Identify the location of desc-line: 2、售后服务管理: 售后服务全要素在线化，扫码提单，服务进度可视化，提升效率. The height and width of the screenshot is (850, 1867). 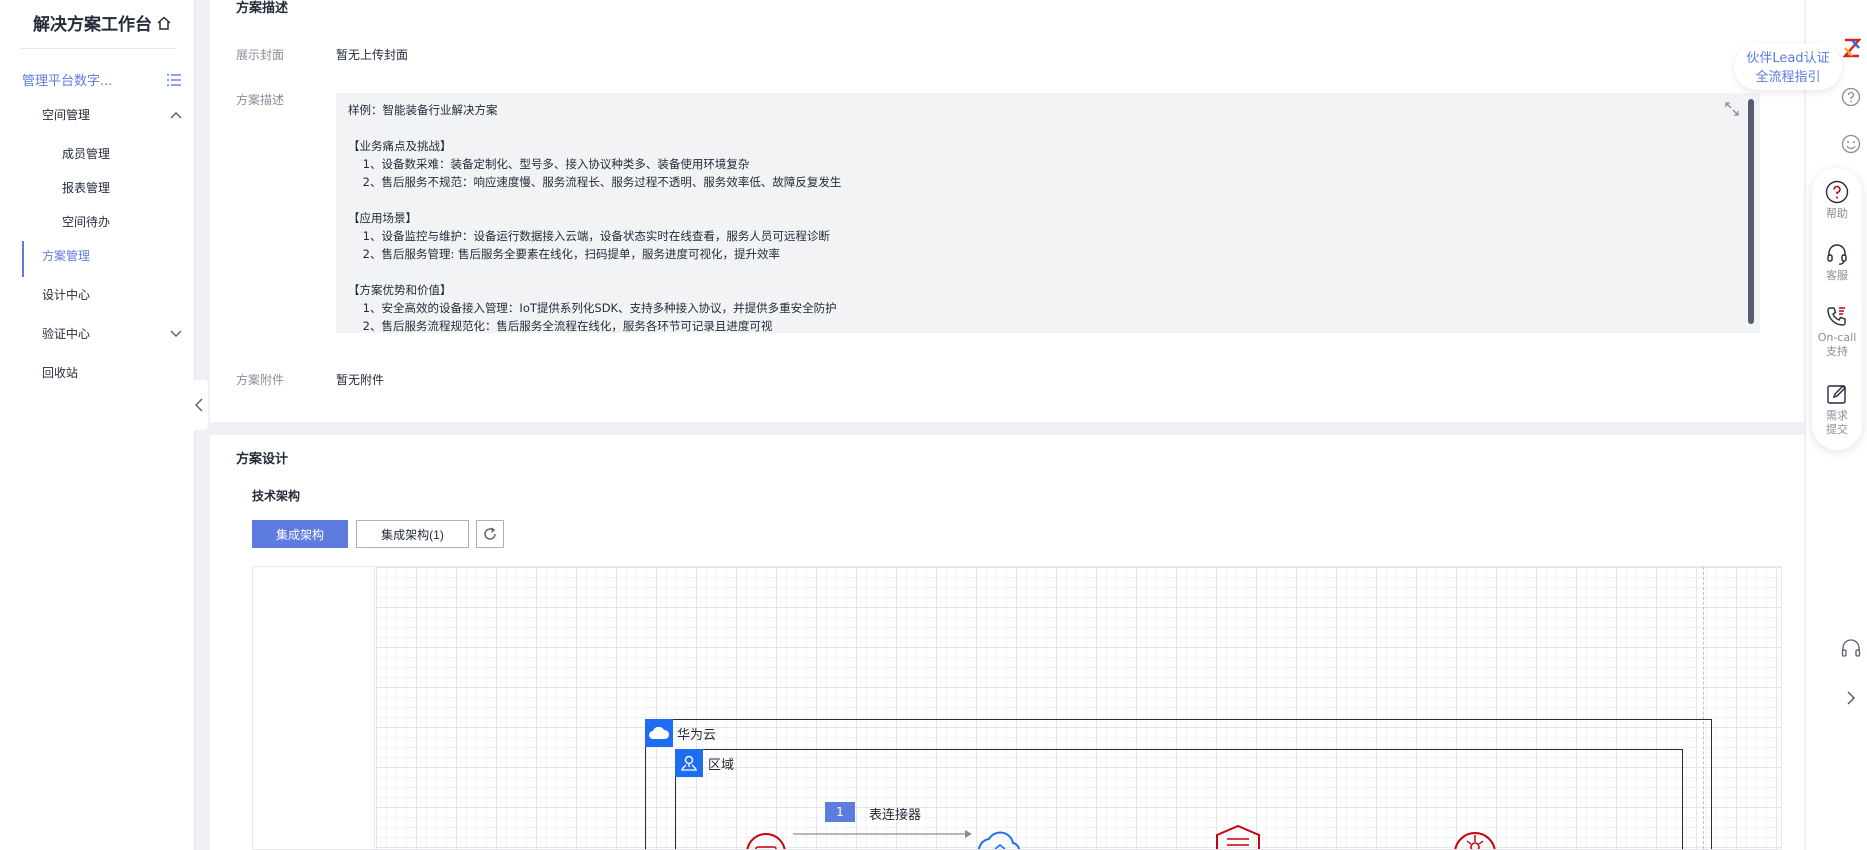
(564, 254).